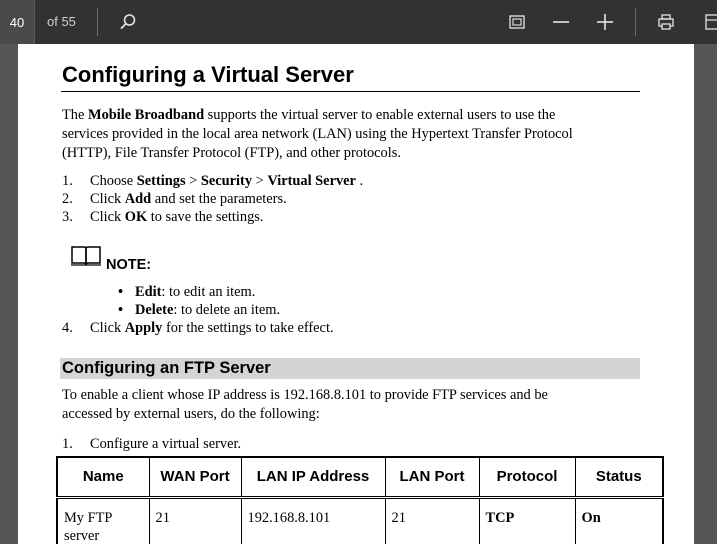 The width and height of the screenshot is (717, 544). Describe the element at coordinates (666, 22) in the screenshot. I see `print-icon` at that location.